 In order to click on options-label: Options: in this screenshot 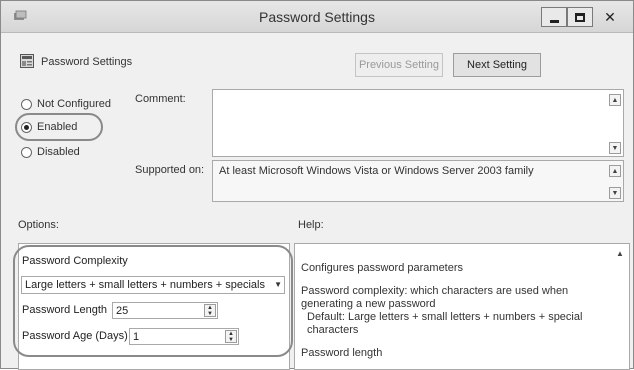, I will do `click(38, 225)`.